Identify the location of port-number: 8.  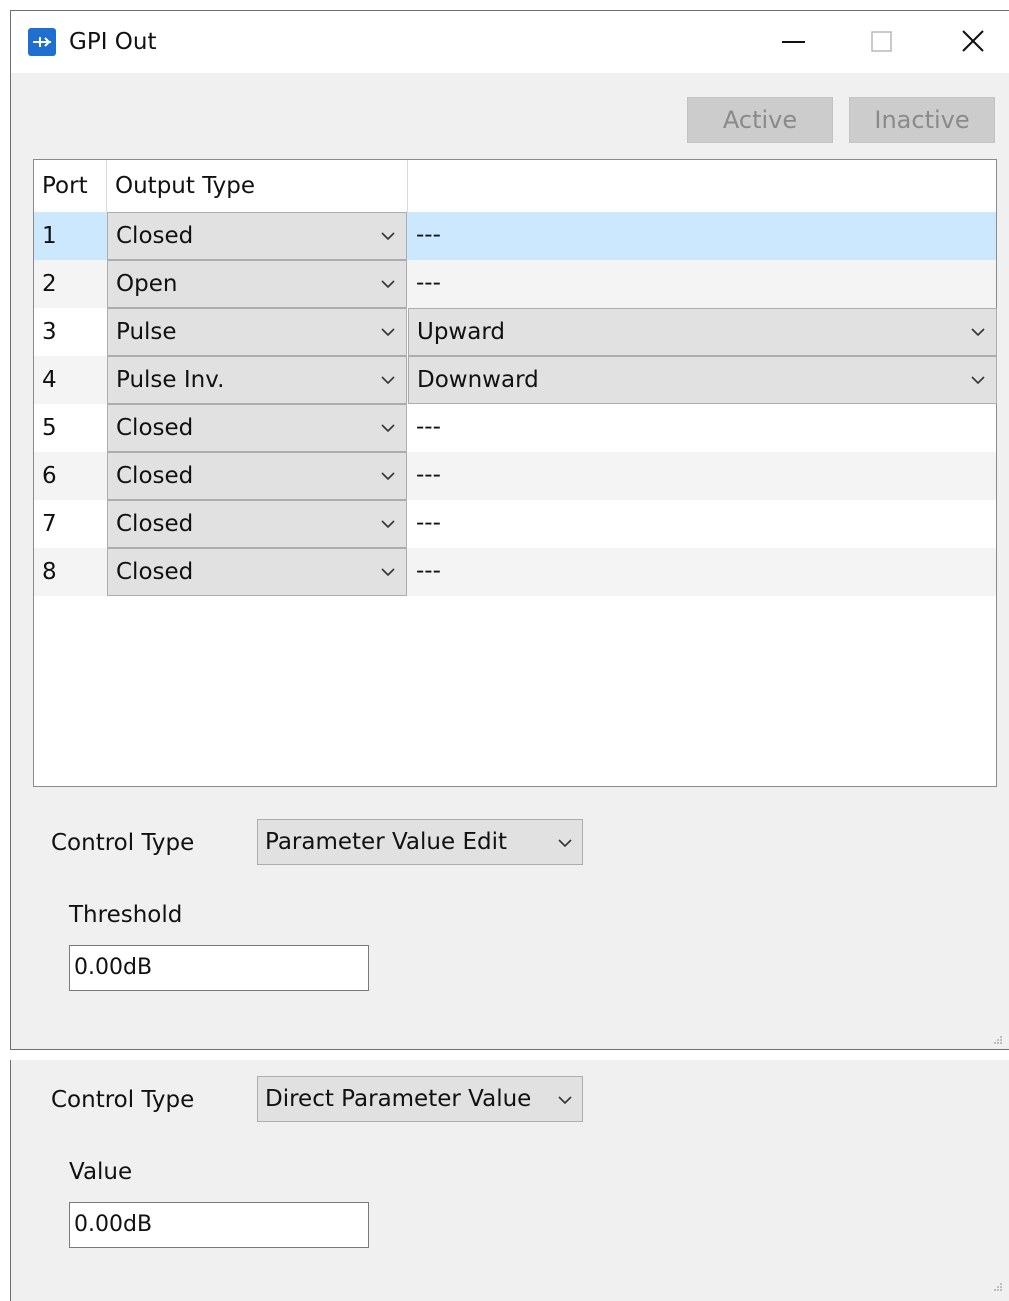
(49, 572).